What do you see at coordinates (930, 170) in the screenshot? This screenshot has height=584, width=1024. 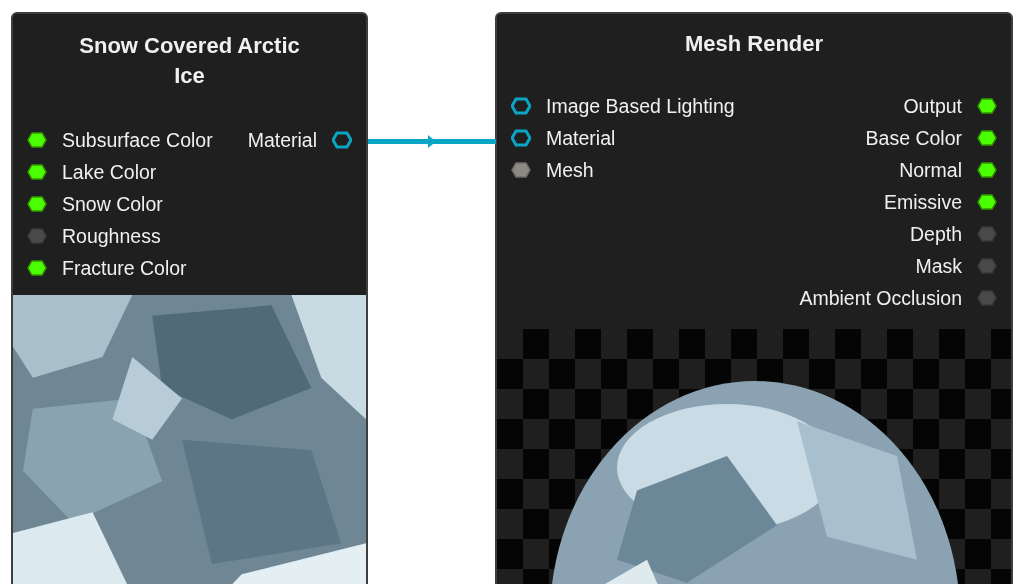 I see `output-label: Normal` at bounding box center [930, 170].